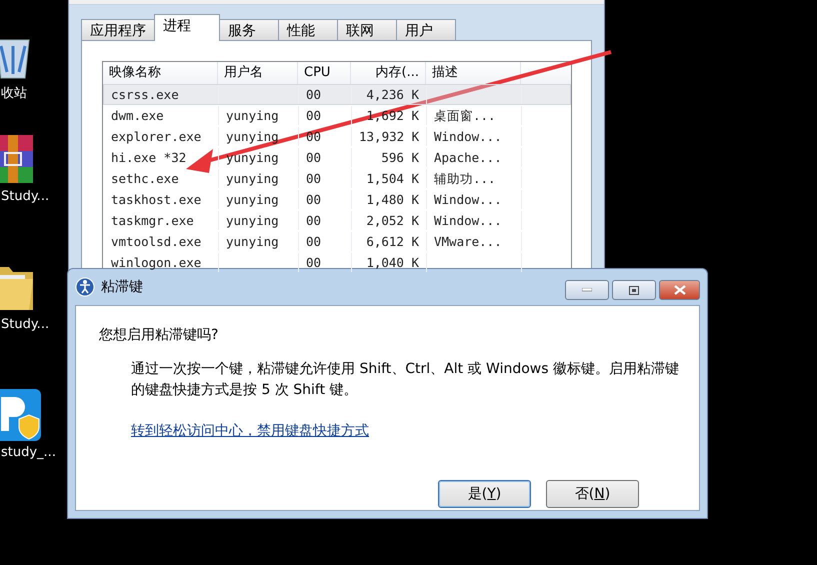  Describe the element at coordinates (389, 199) in the screenshot. I see `table-cell: 1,480 K` at that location.